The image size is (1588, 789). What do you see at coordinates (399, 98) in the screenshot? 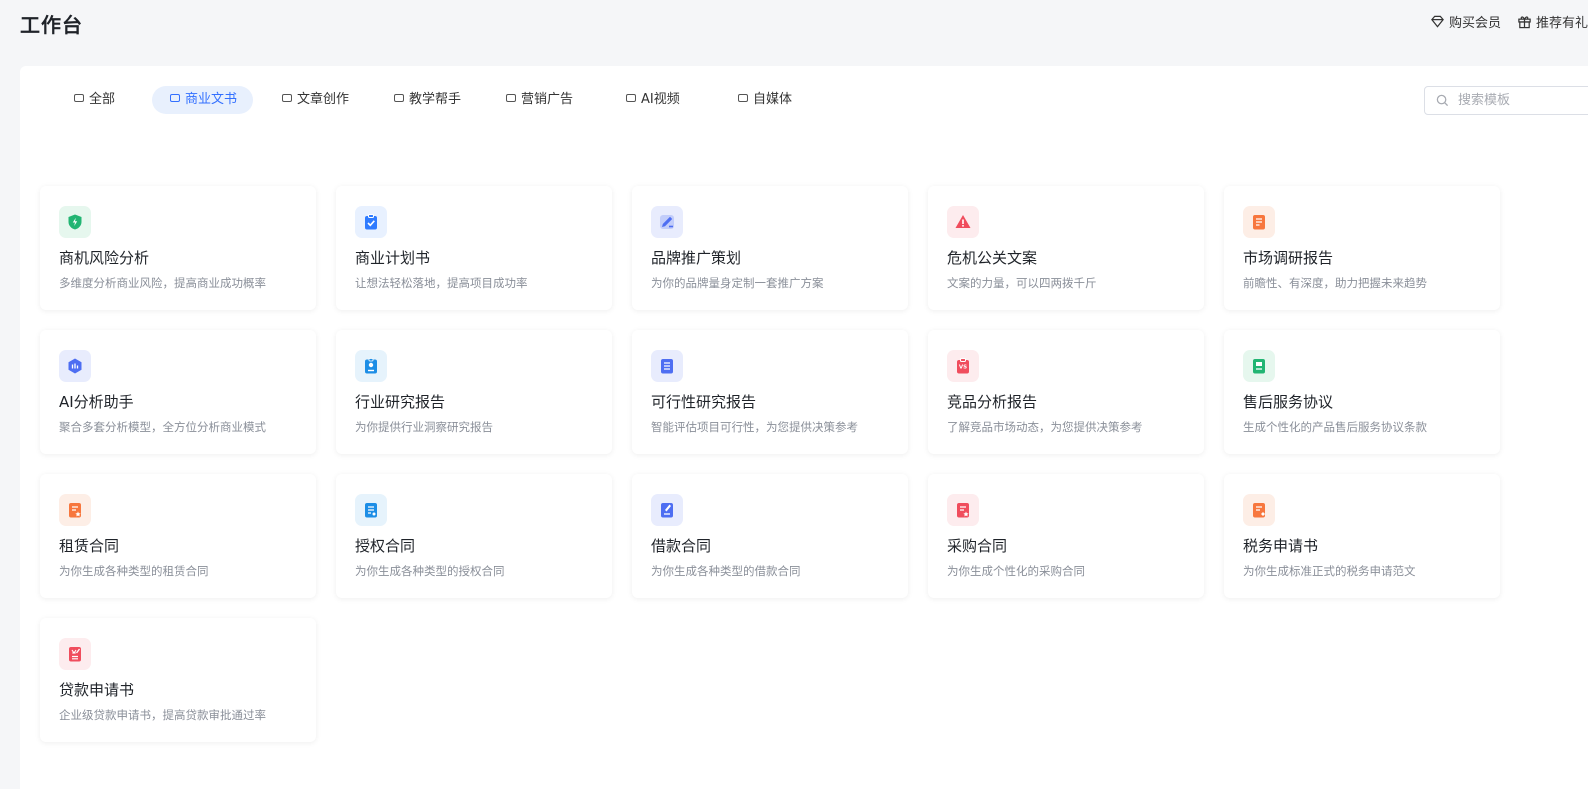
I see `tab-teaching-helper-icon` at bounding box center [399, 98].